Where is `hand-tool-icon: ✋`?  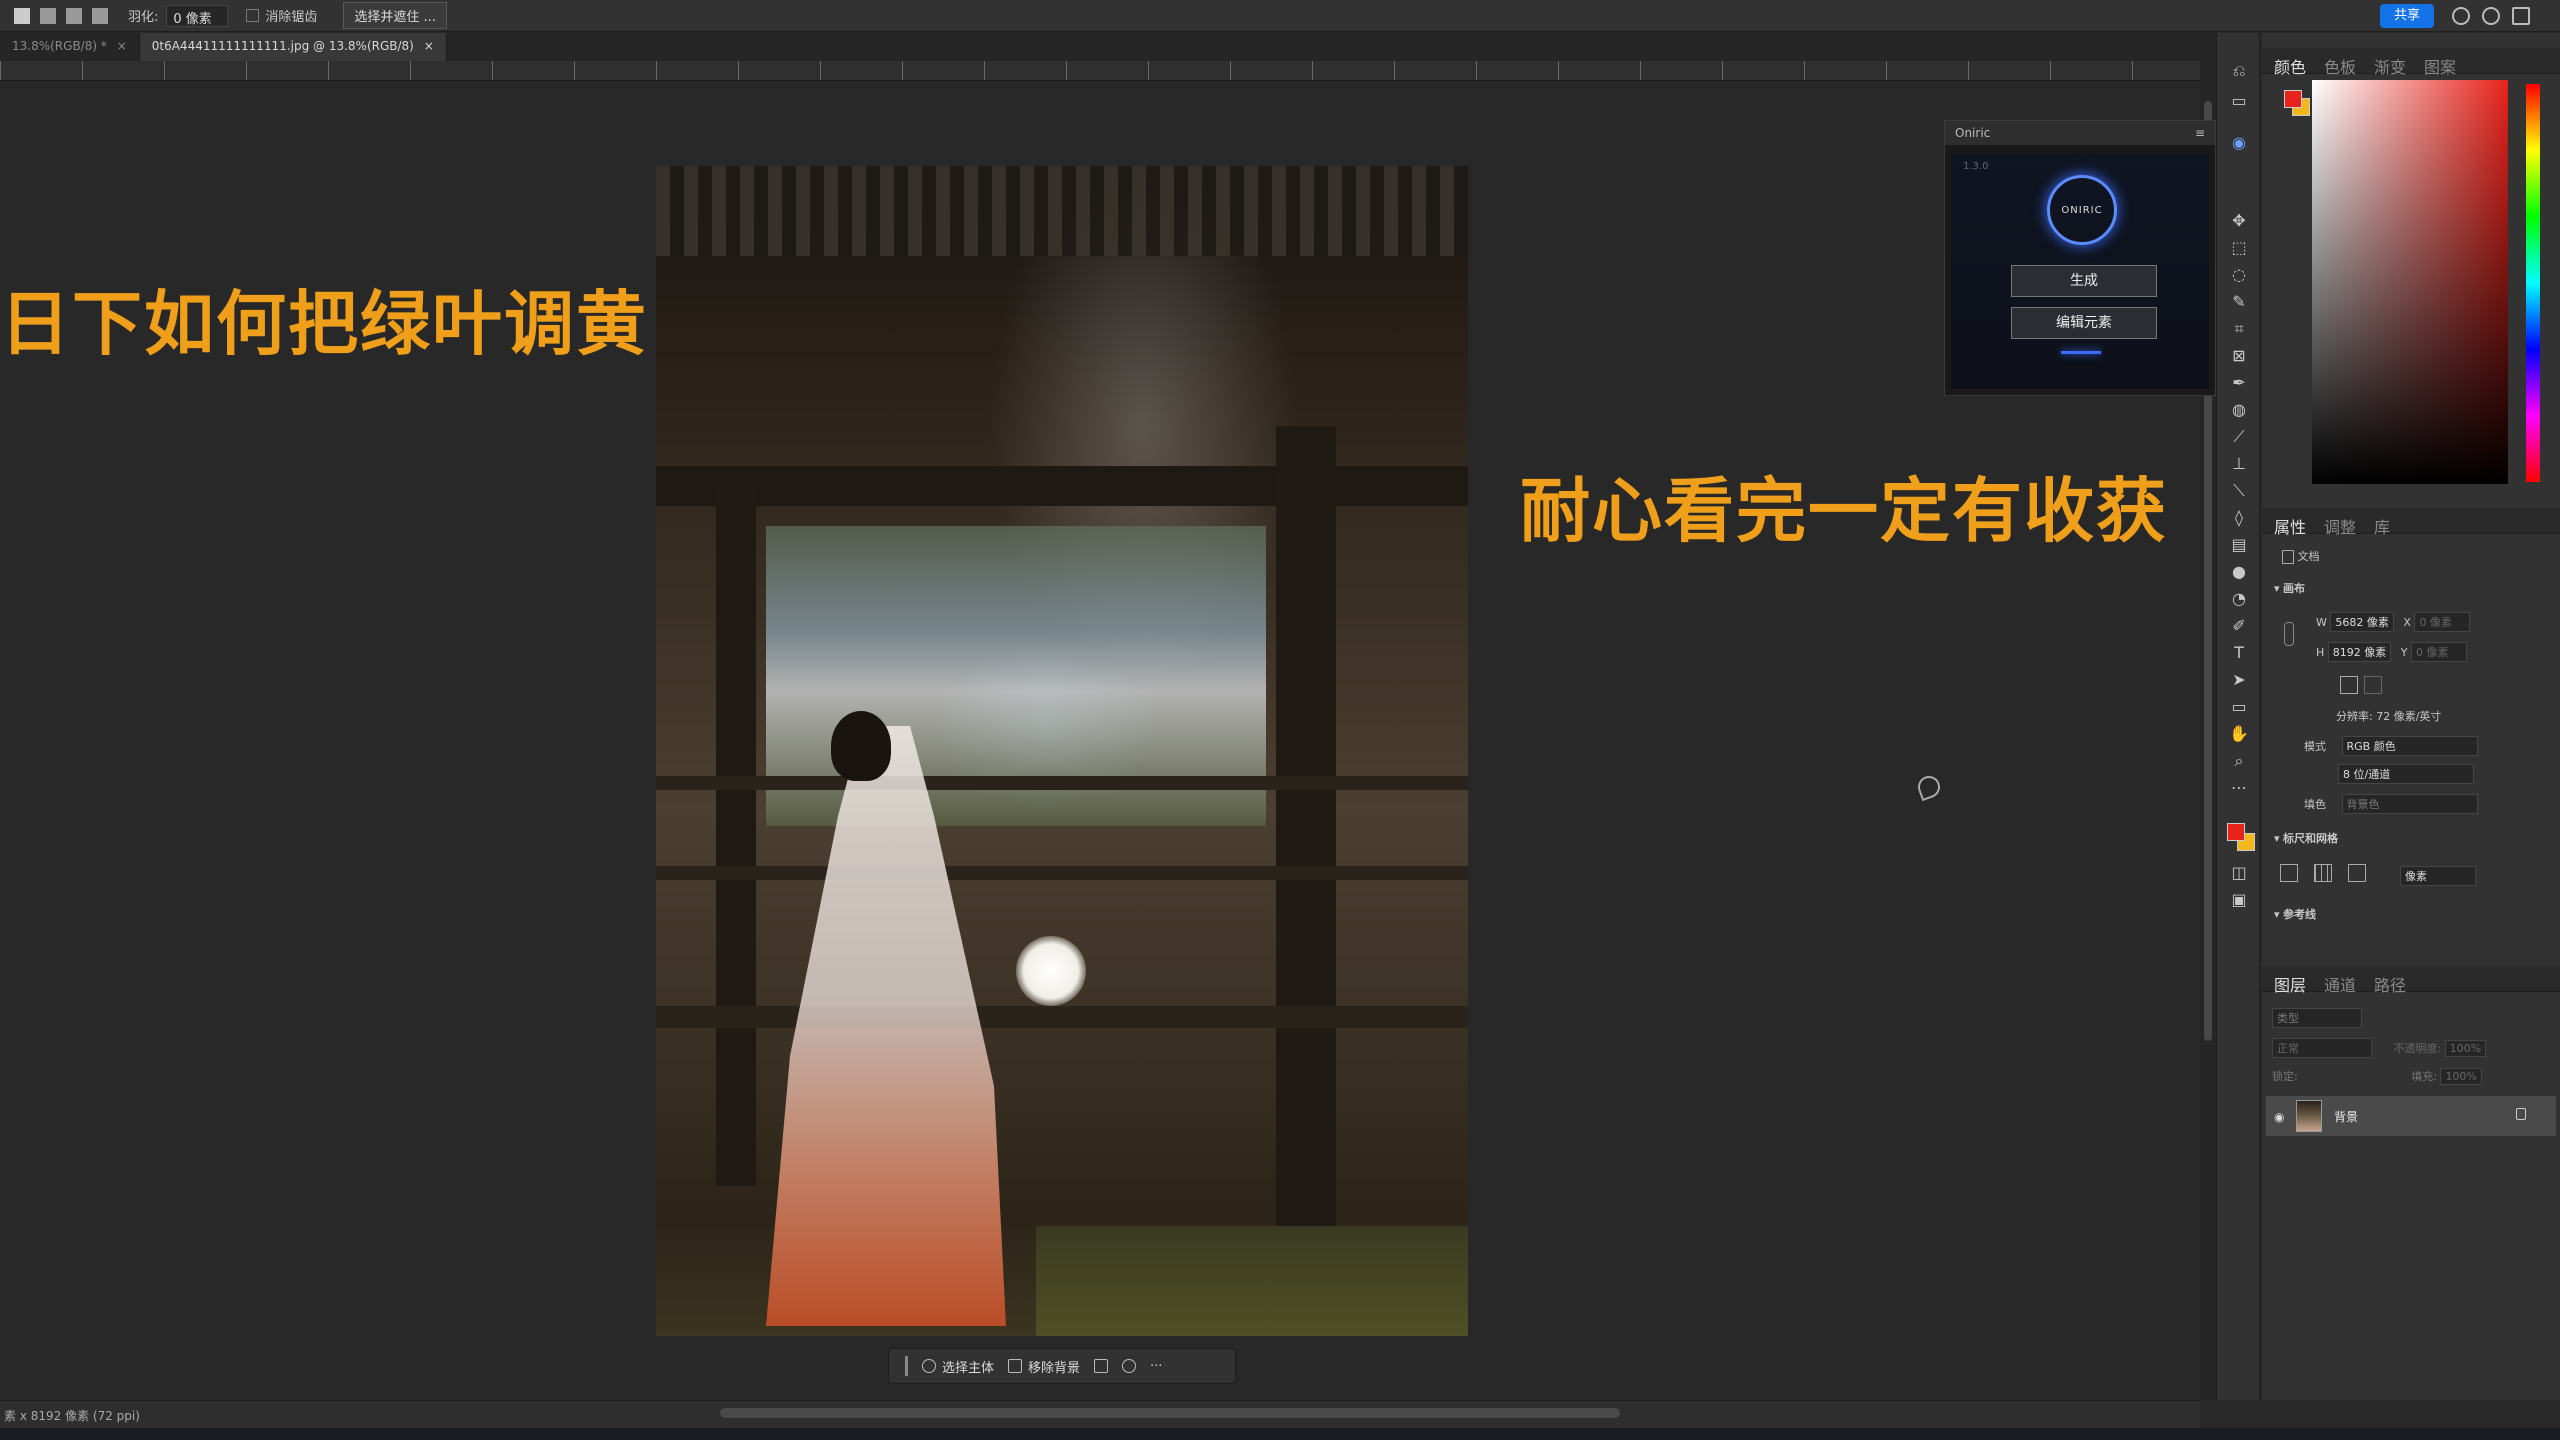
hand-tool-icon: ✋ is located at coordinates (2239, 734).